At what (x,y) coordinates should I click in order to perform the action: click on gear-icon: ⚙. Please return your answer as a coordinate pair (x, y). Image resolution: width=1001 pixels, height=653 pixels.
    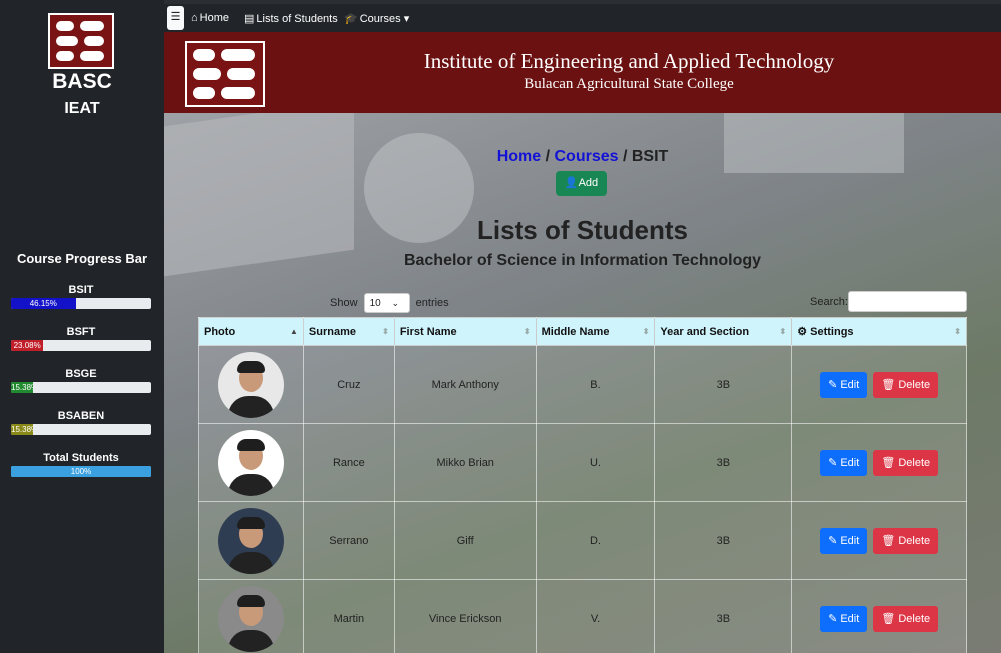
    Looking at the image, I should click on (802, 332).